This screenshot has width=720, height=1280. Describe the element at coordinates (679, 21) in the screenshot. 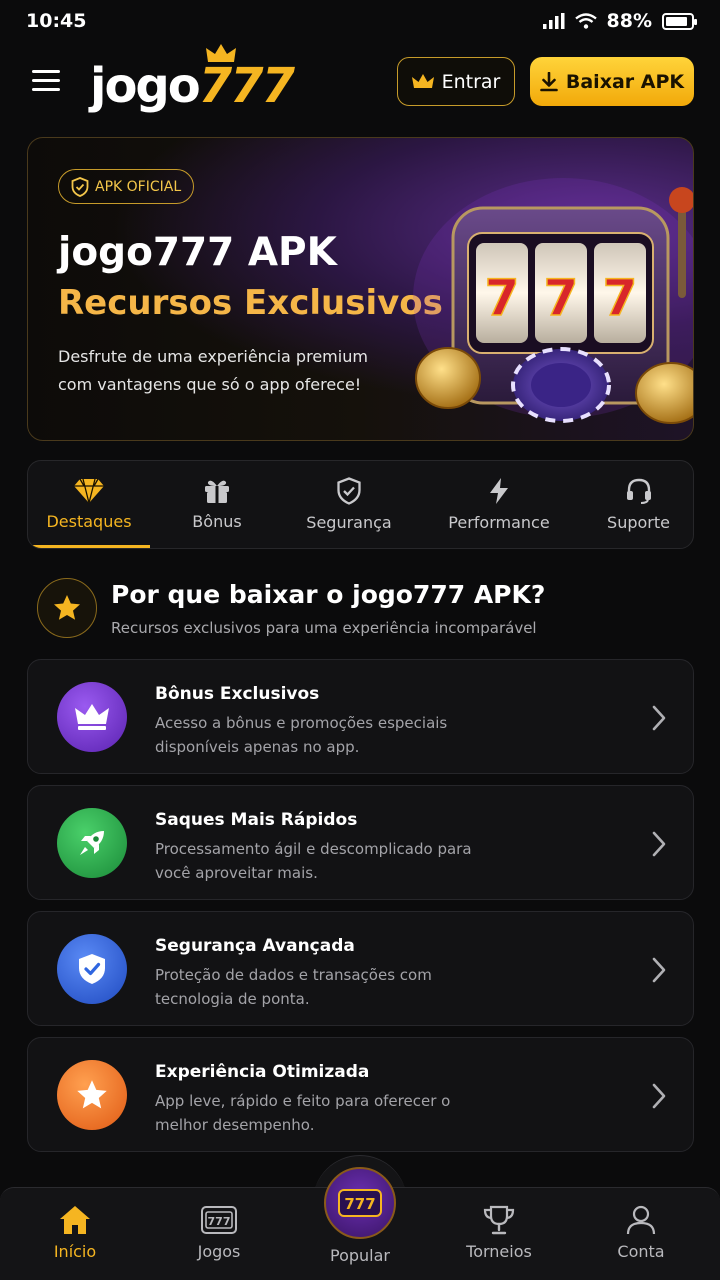

I see `battery-icon` at that location.